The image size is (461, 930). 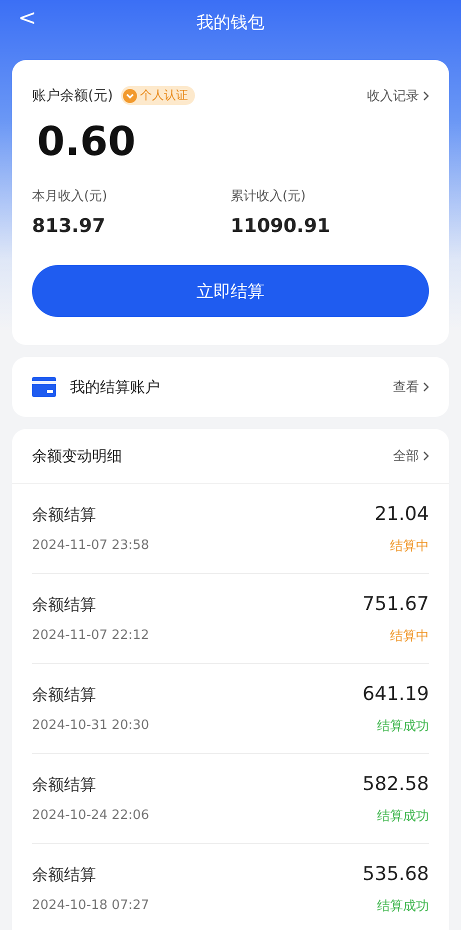 I want to click on balance-label: 账户余额(元), so click(x=72, y=95).